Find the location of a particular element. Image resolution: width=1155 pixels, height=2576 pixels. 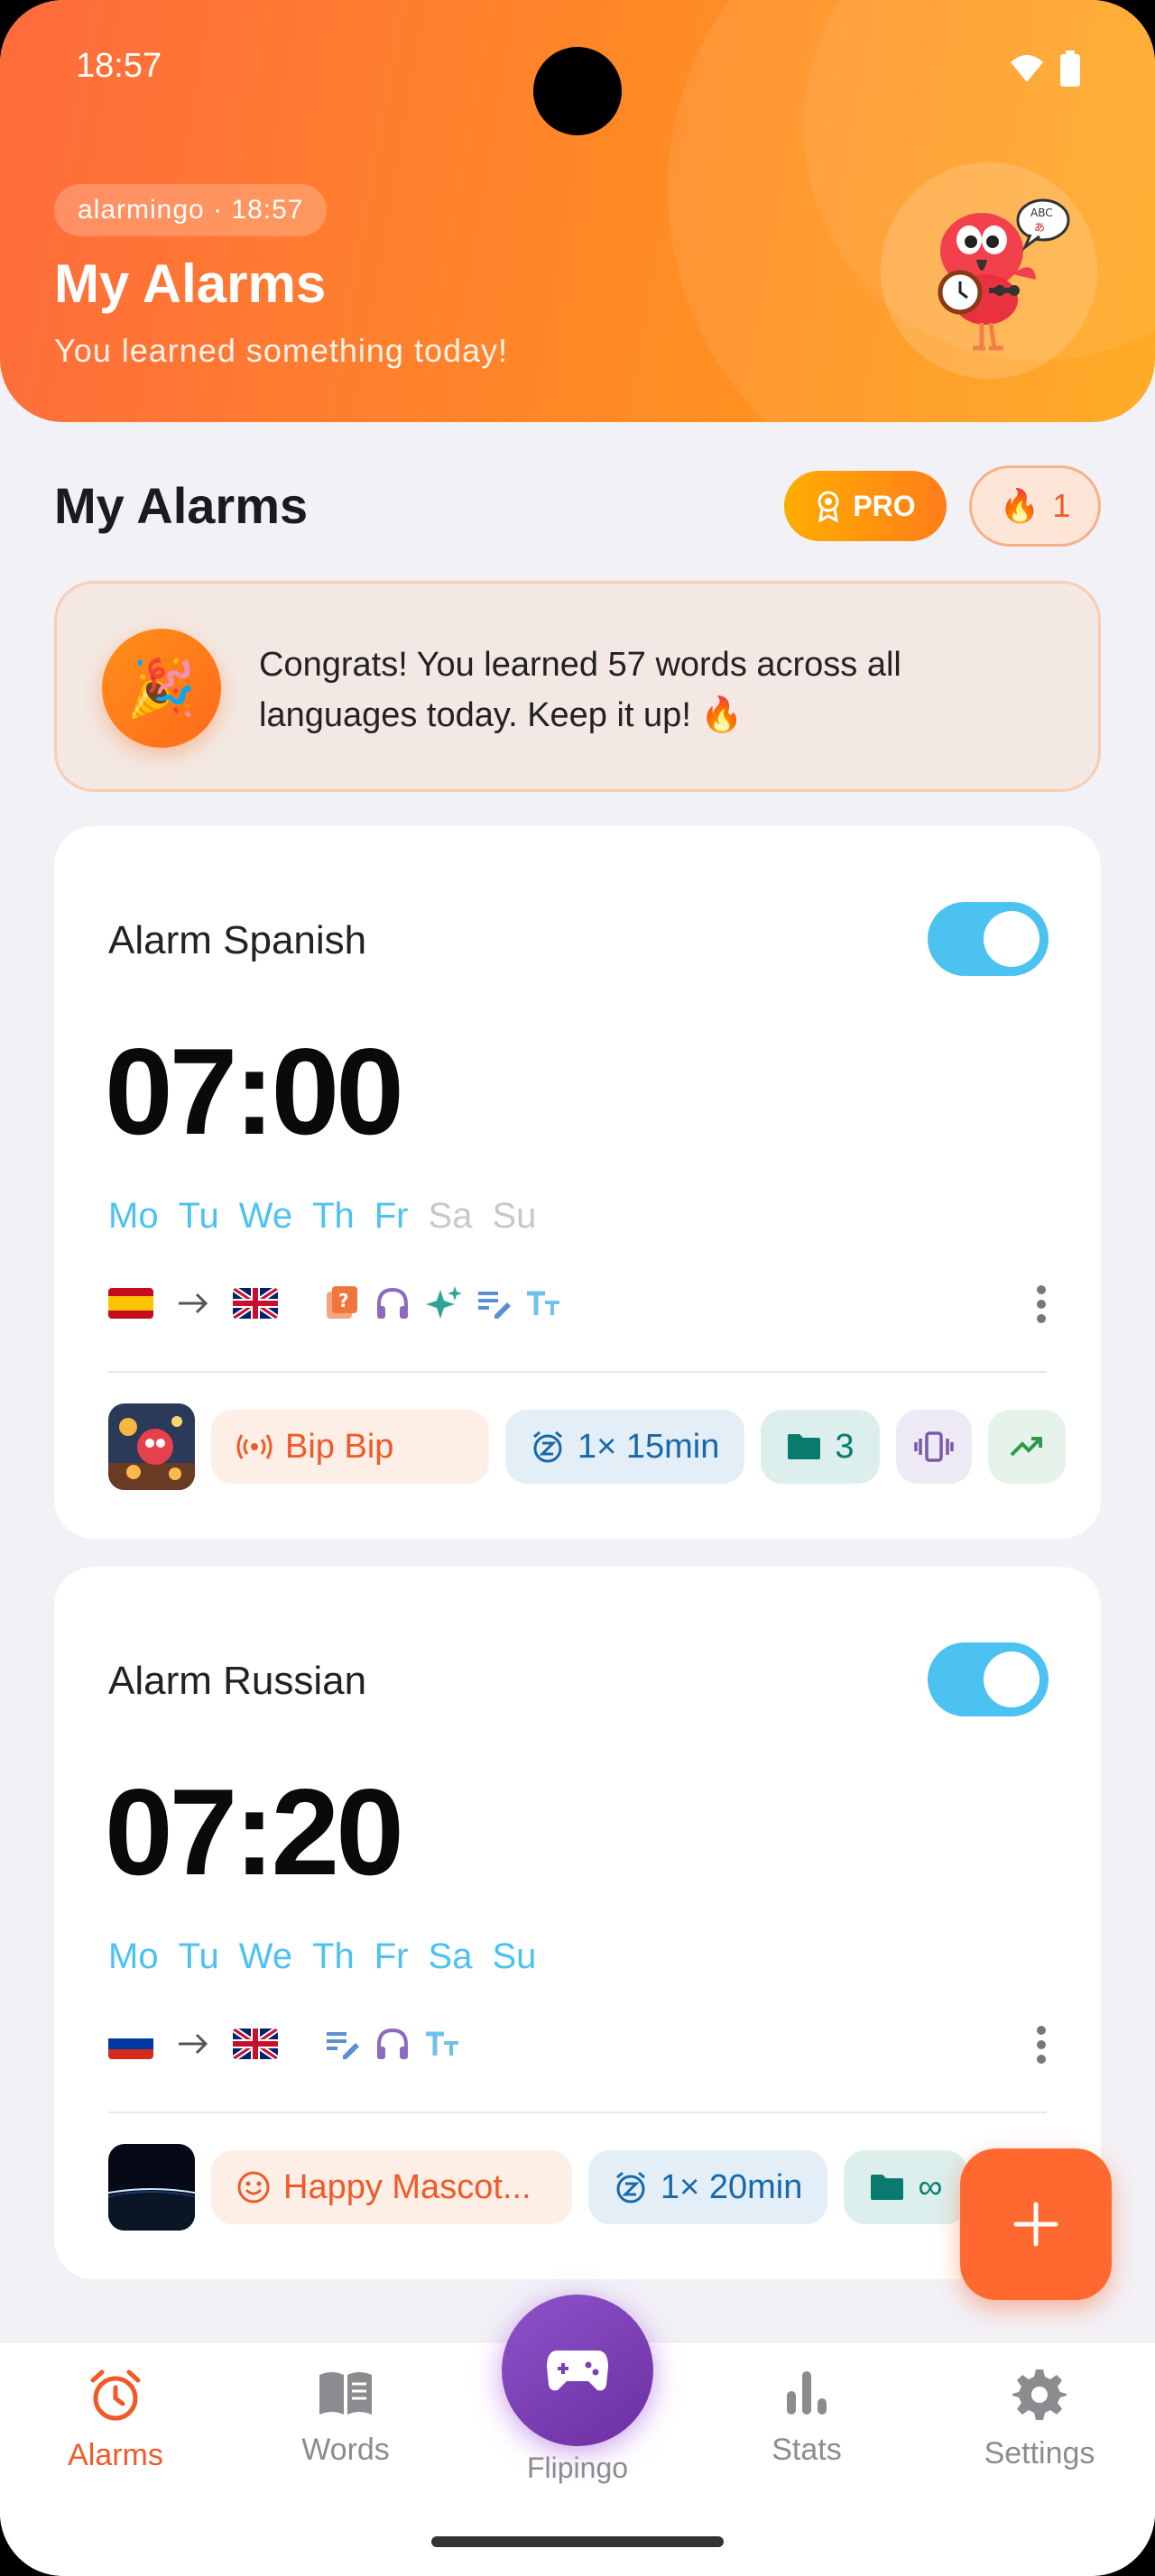

header-subtitle: You learned something today! is located at coordinates (281, 351).